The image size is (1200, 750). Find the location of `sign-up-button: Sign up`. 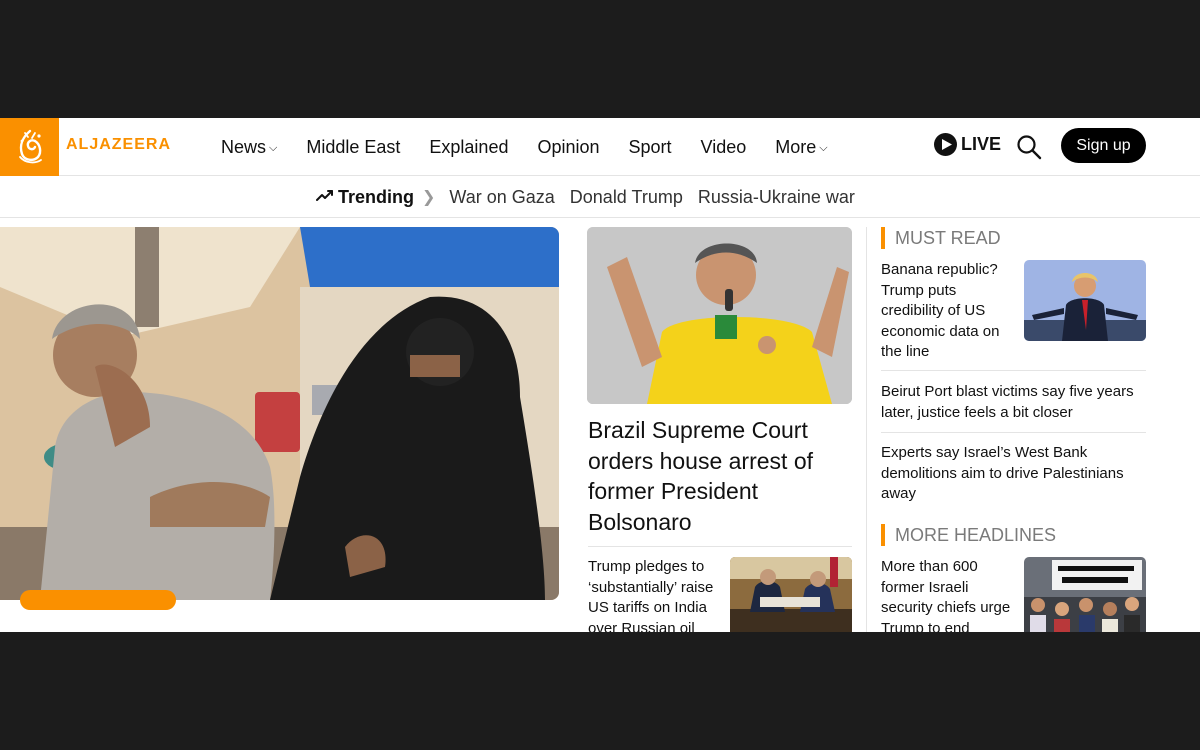

sign-up-button: Sign up is located at coordinates (1103, 145).